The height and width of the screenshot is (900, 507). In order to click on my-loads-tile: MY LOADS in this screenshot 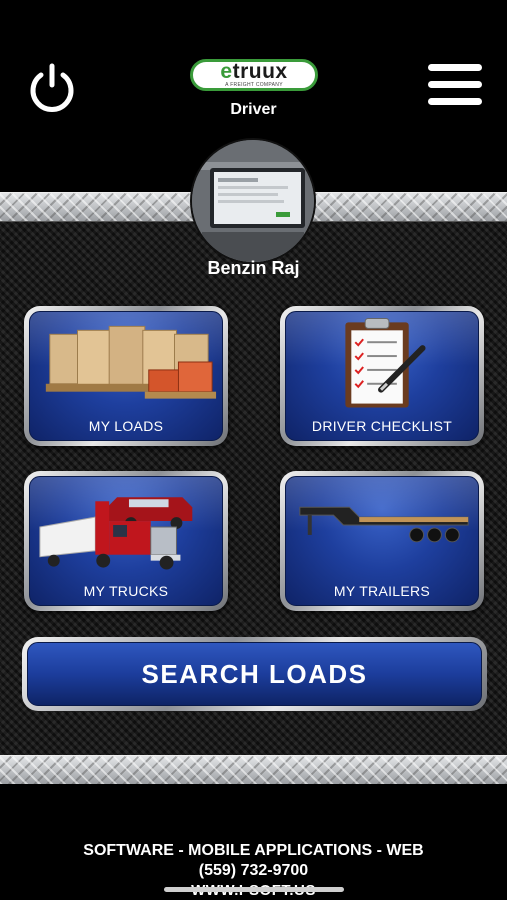, I will do `click(126, 376)`.